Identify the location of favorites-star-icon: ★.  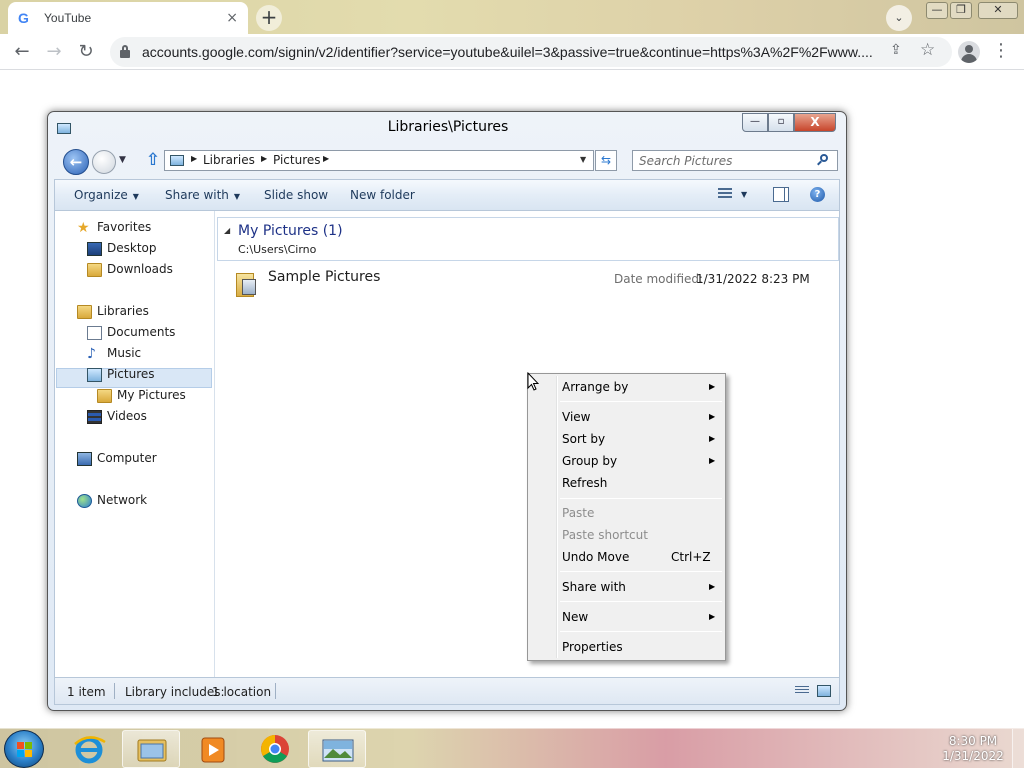
(83, 228).